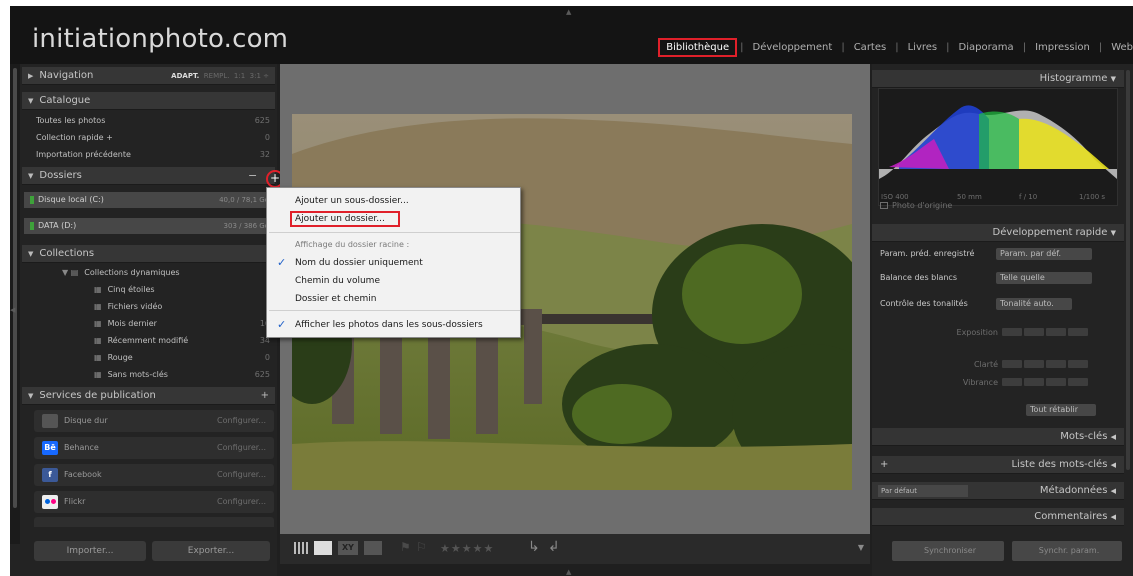  What do you see at coordinates (923, 47) in the screenshot?
I see `module-book: Livres` at bounding box center [923, 47].